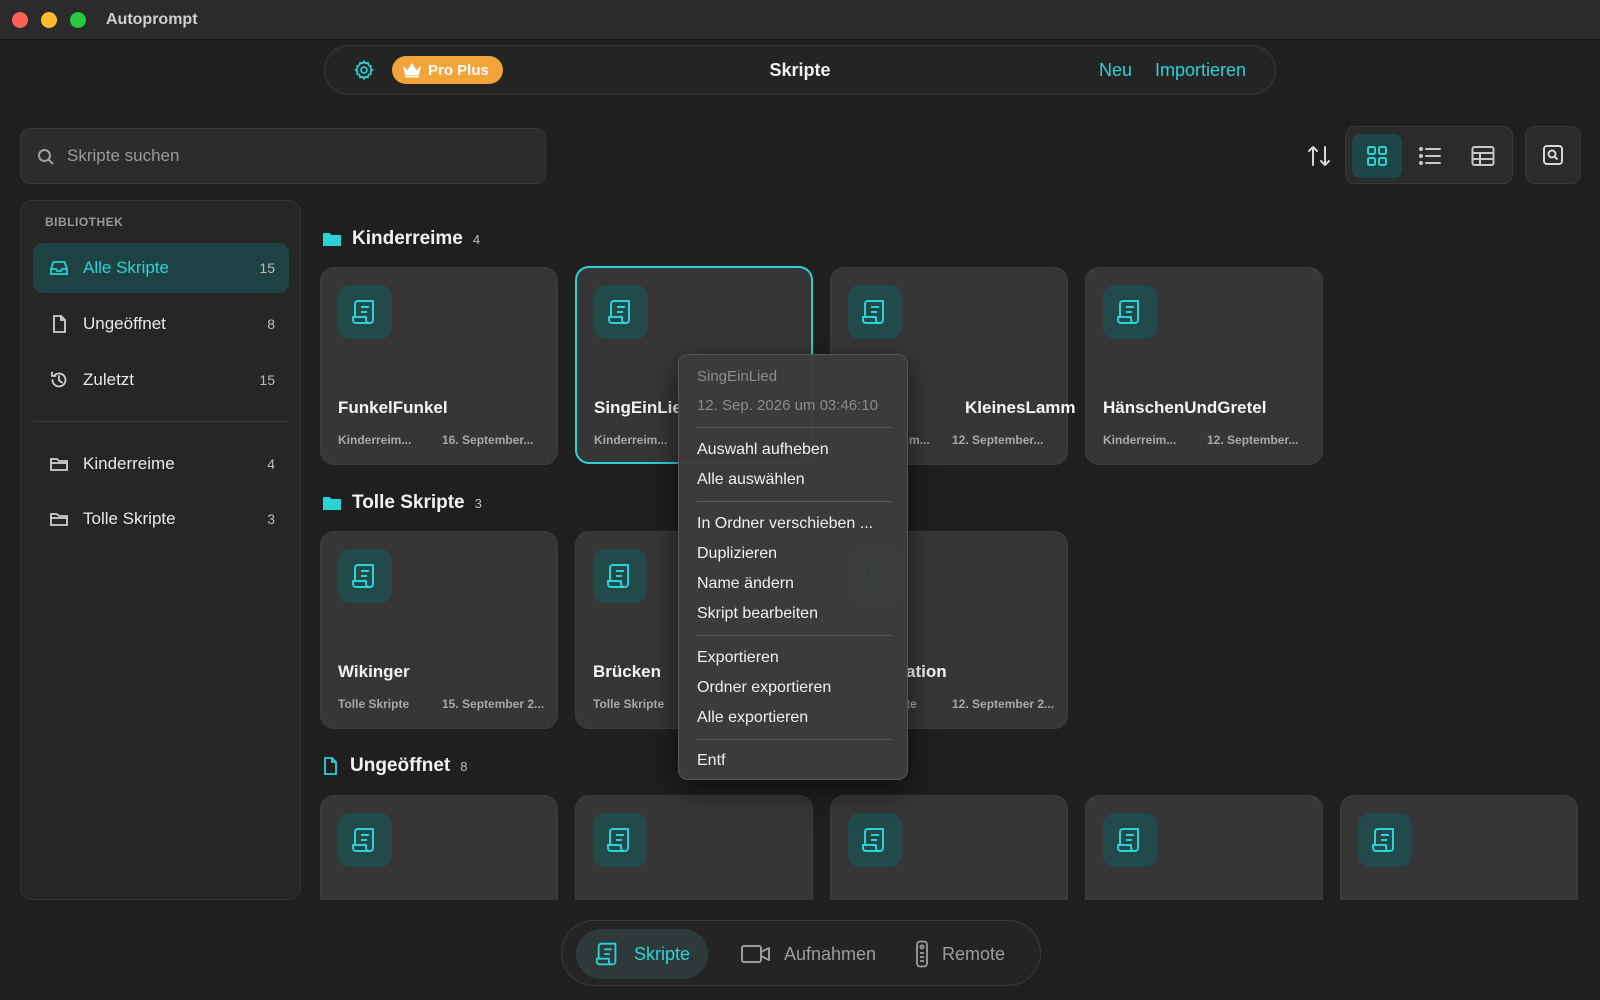 Image resolution: width=1600 pixels, height=1000 pixels. I want to click on view-mode-switcher, so click(1429, 155).